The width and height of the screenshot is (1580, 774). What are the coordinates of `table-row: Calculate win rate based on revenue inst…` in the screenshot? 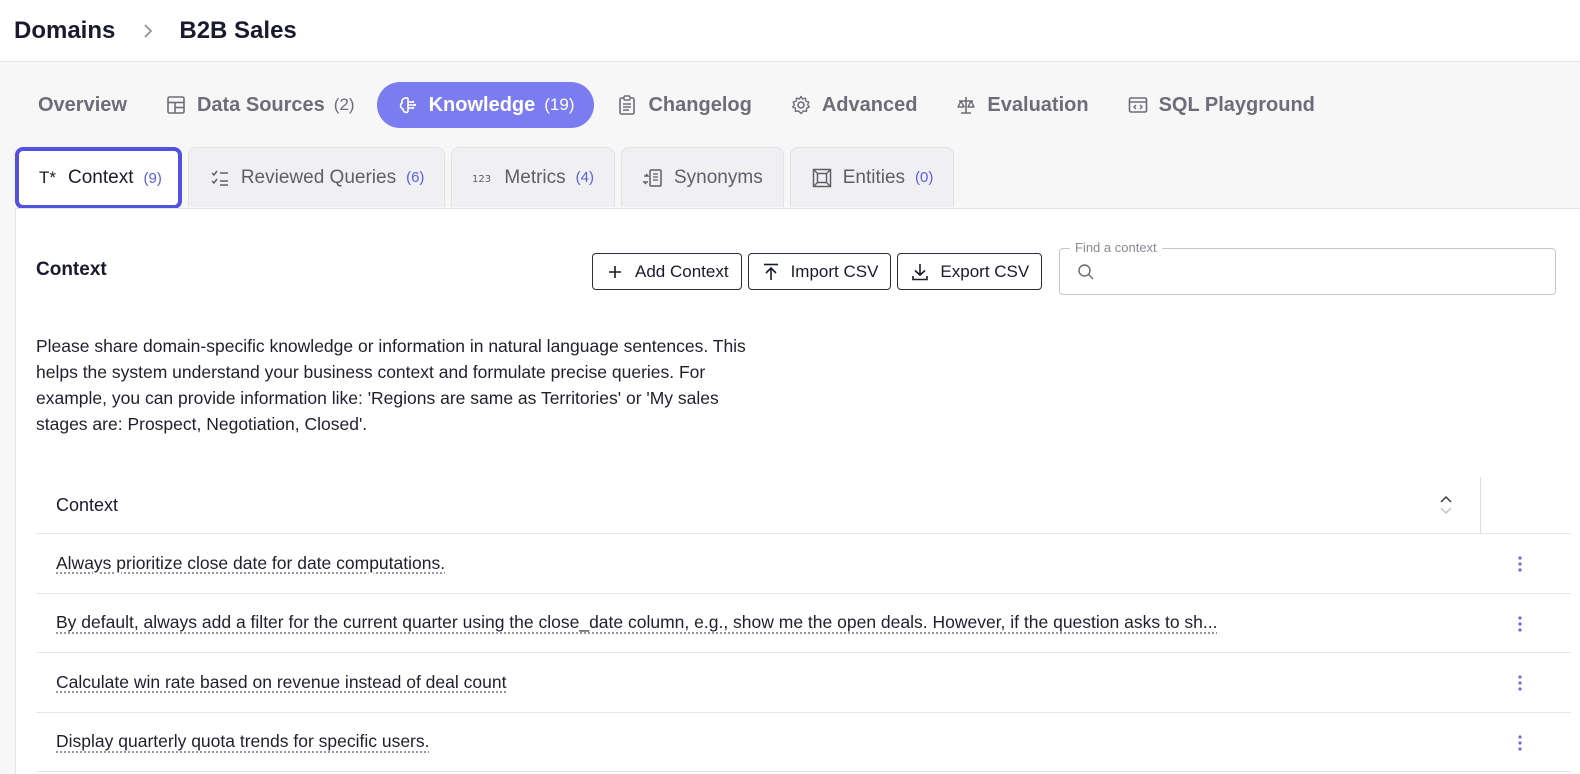 It's located at (803, 683).